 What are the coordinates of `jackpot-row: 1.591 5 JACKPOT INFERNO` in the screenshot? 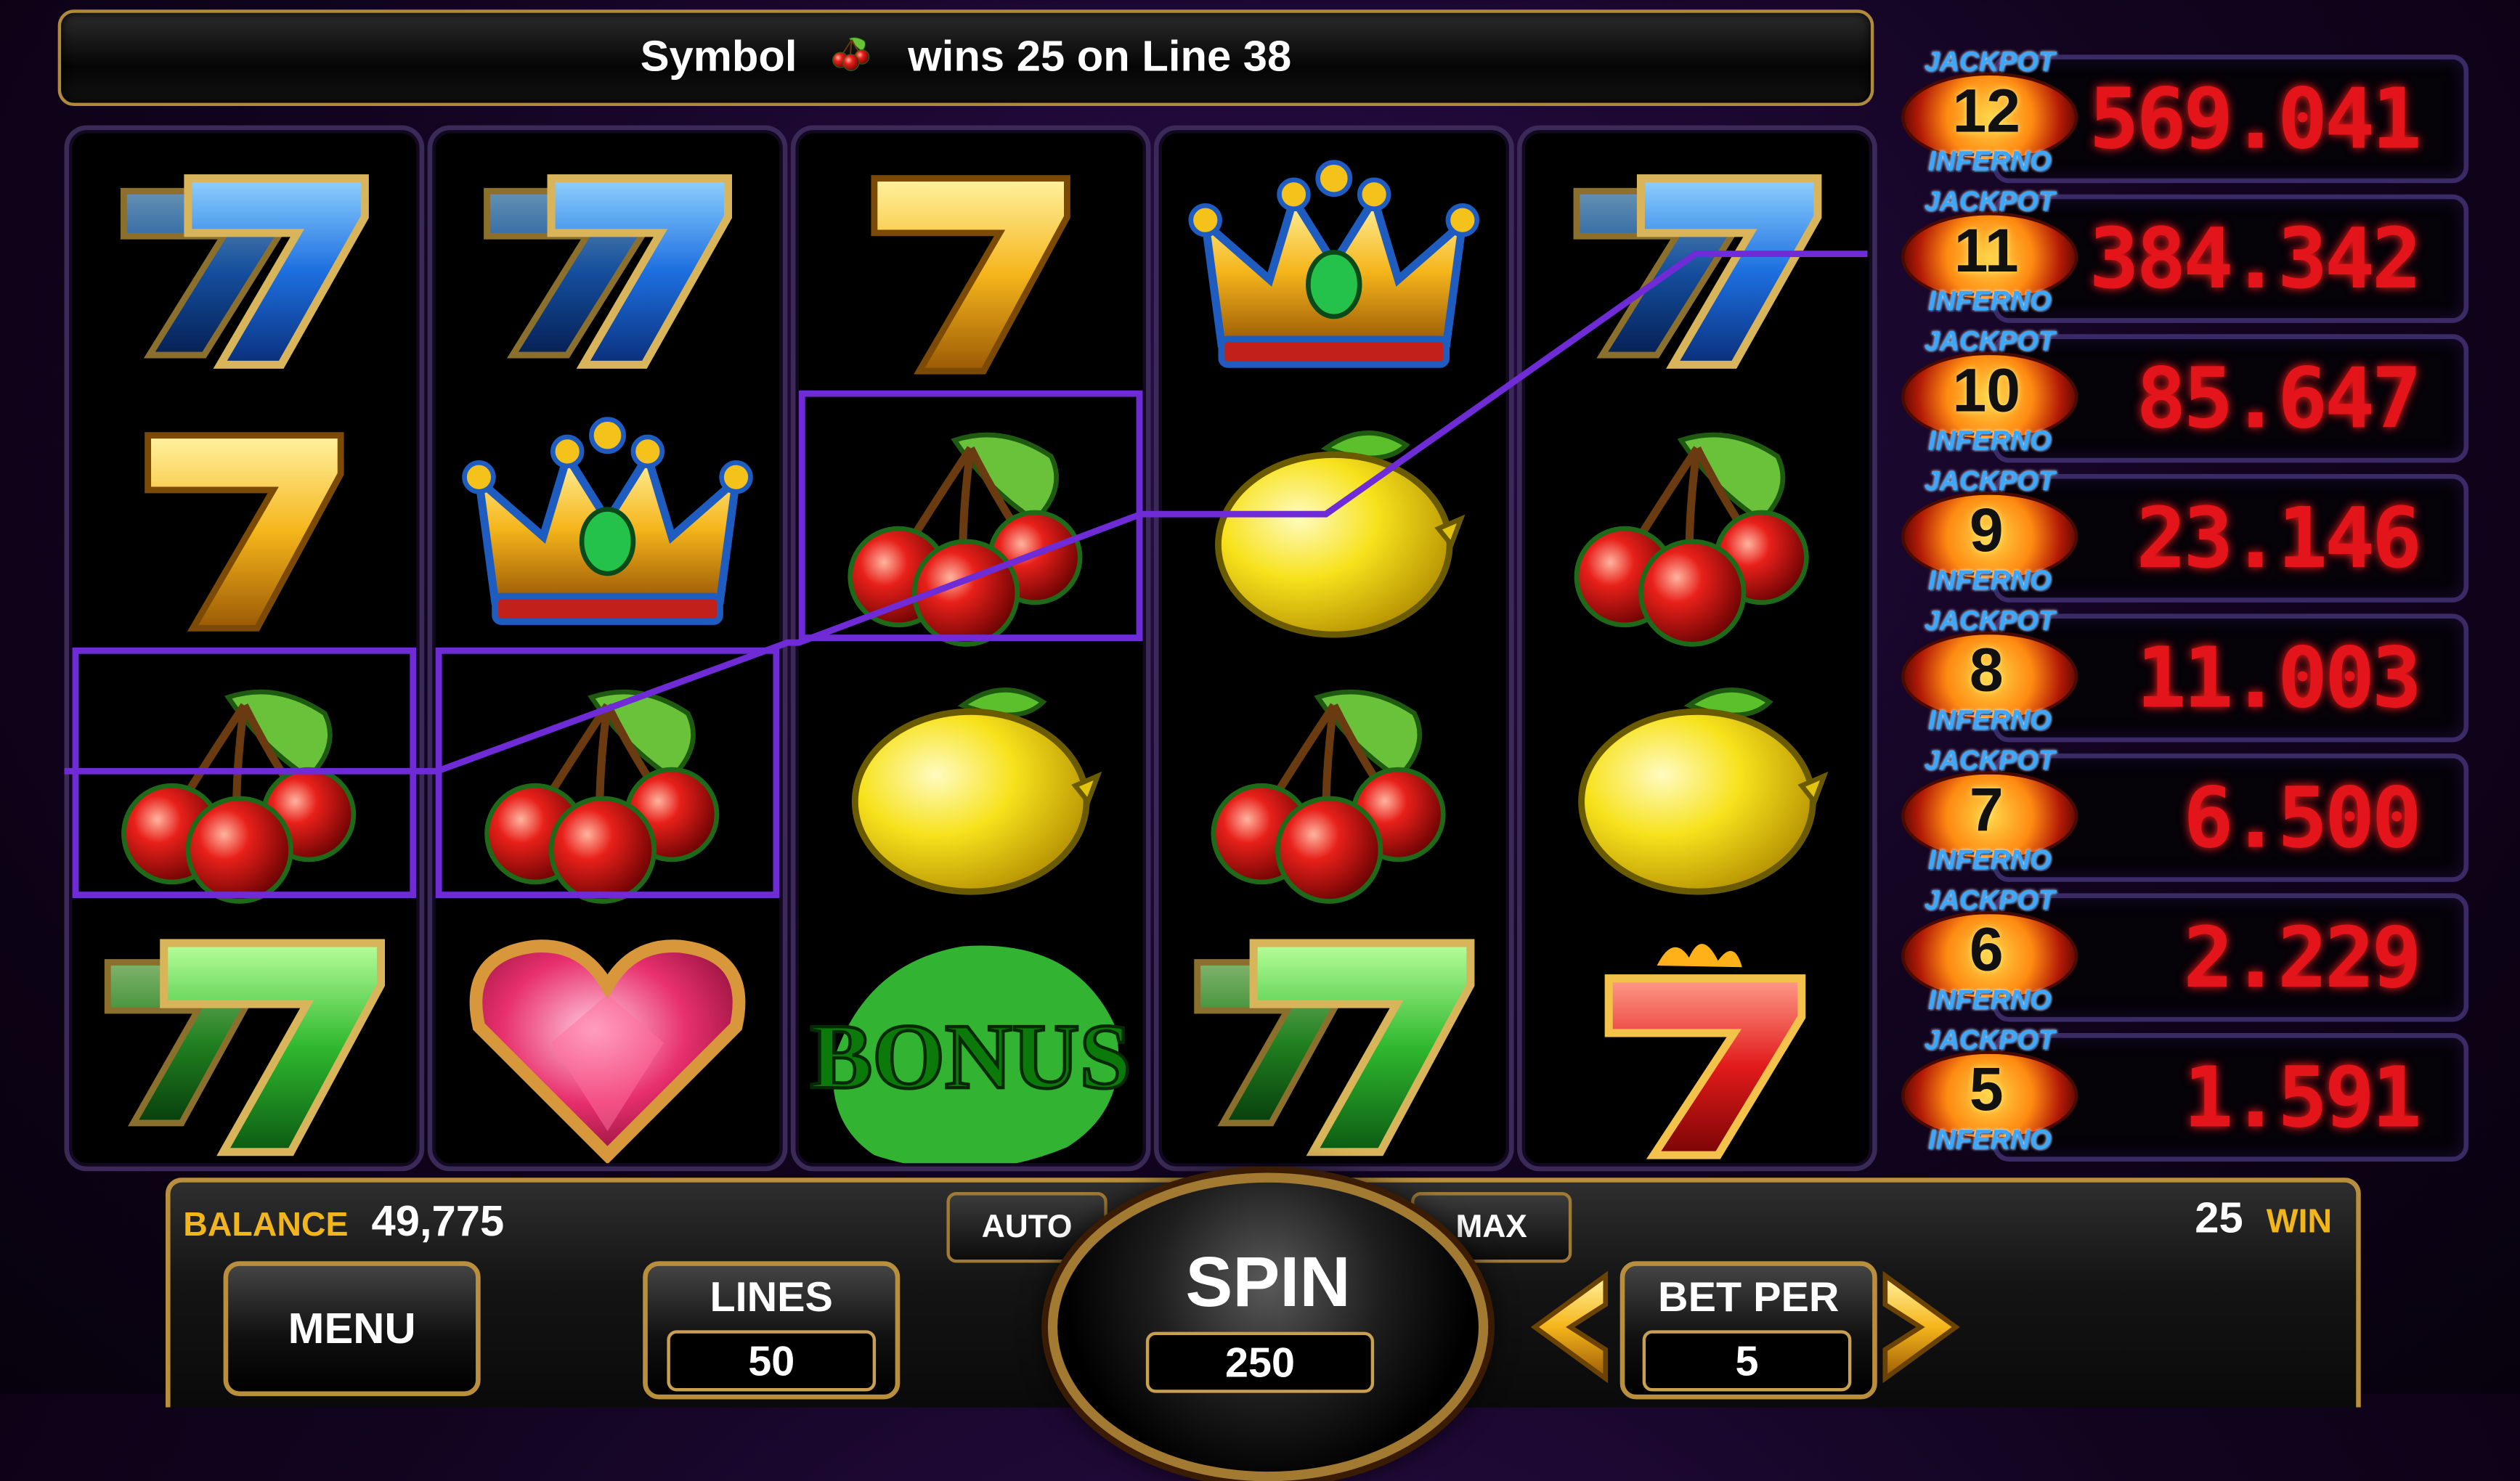 It's located at (2182, 1093).